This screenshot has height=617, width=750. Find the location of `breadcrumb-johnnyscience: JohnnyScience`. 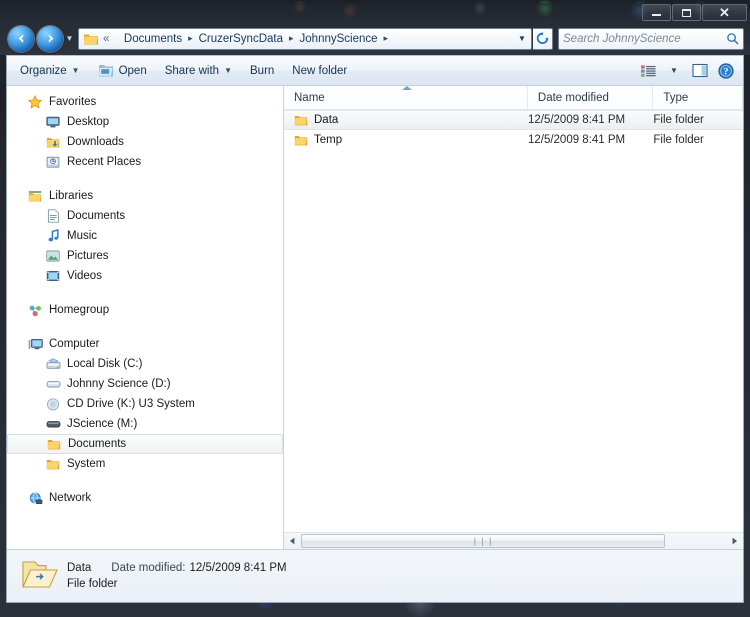

breadcrumb-johnnyscience: JohnnyScience is located at coordinates (339, 39).